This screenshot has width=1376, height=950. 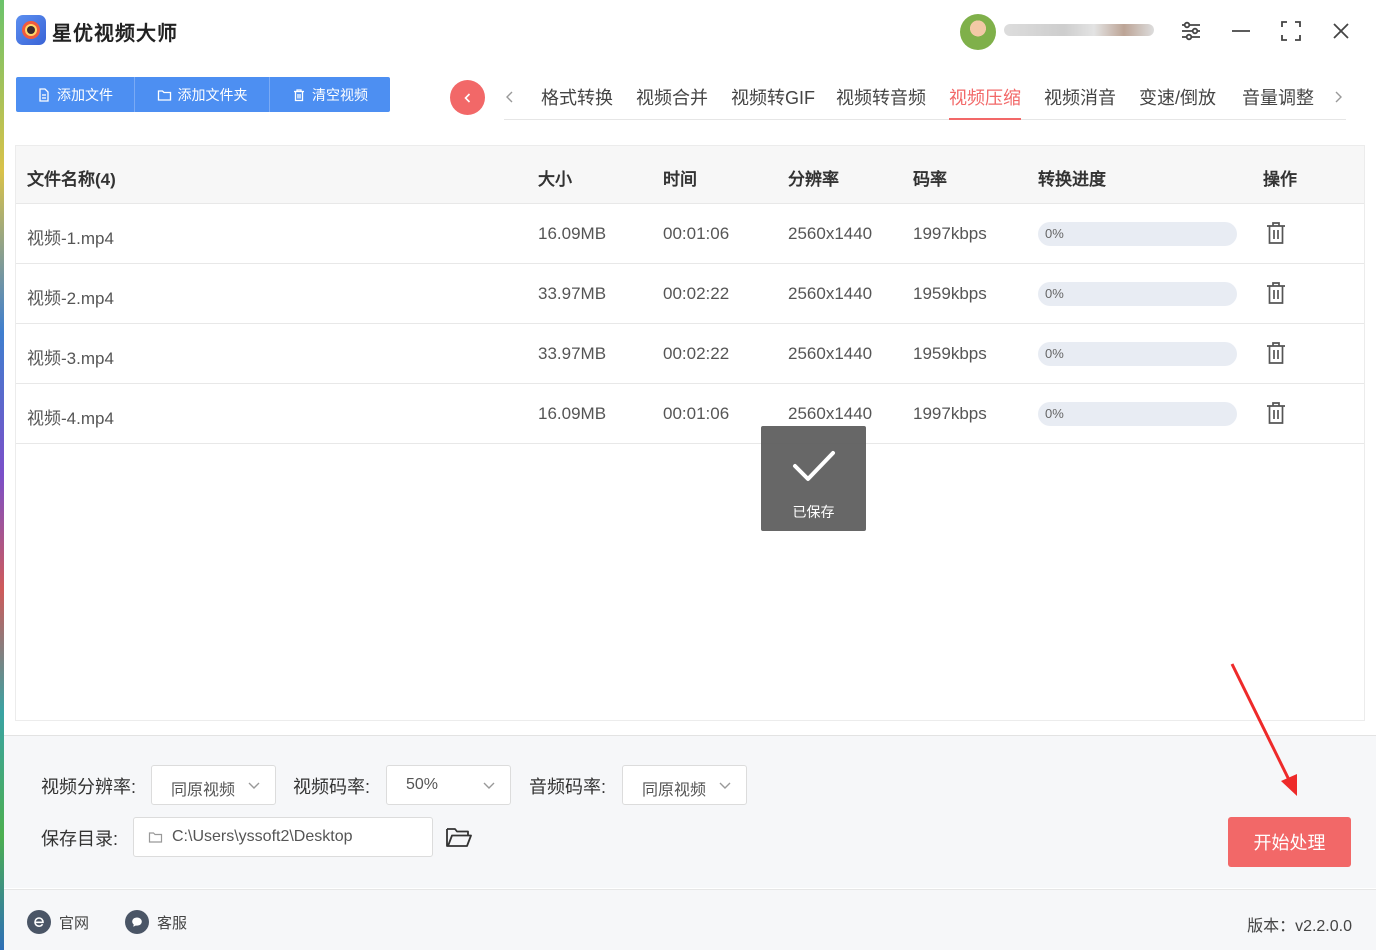 What do you see at coordinates (577, 102) in the screenshot?
I see `tab-format-convert: 格式转换` at bounding box center [577, 102].